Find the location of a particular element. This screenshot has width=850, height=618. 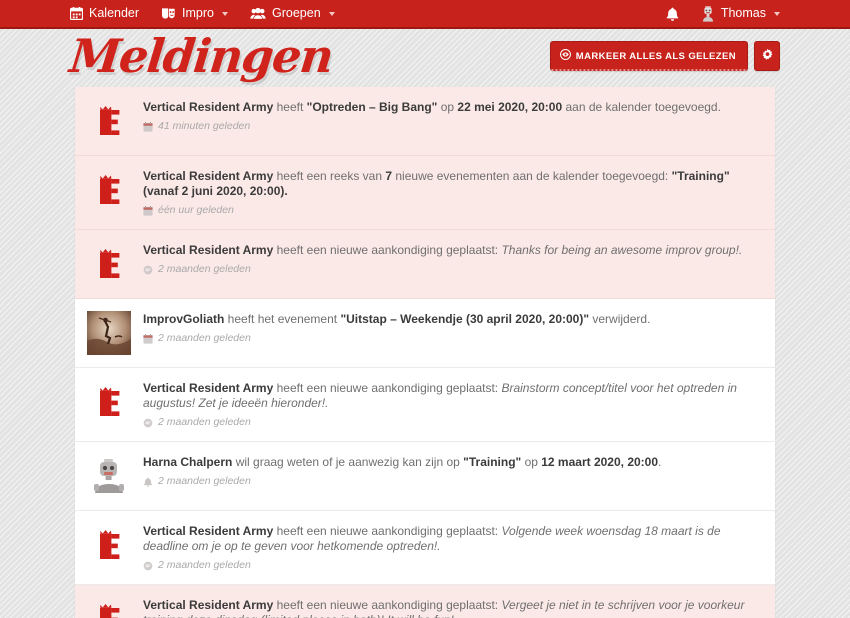

meta-label: één uur geleden is located at coordinates (196, 210).